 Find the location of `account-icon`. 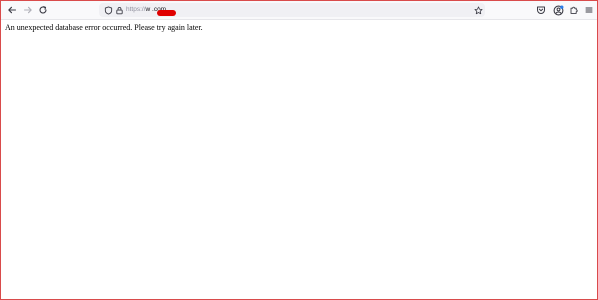

account-icon is located at coordinates (558, 10).